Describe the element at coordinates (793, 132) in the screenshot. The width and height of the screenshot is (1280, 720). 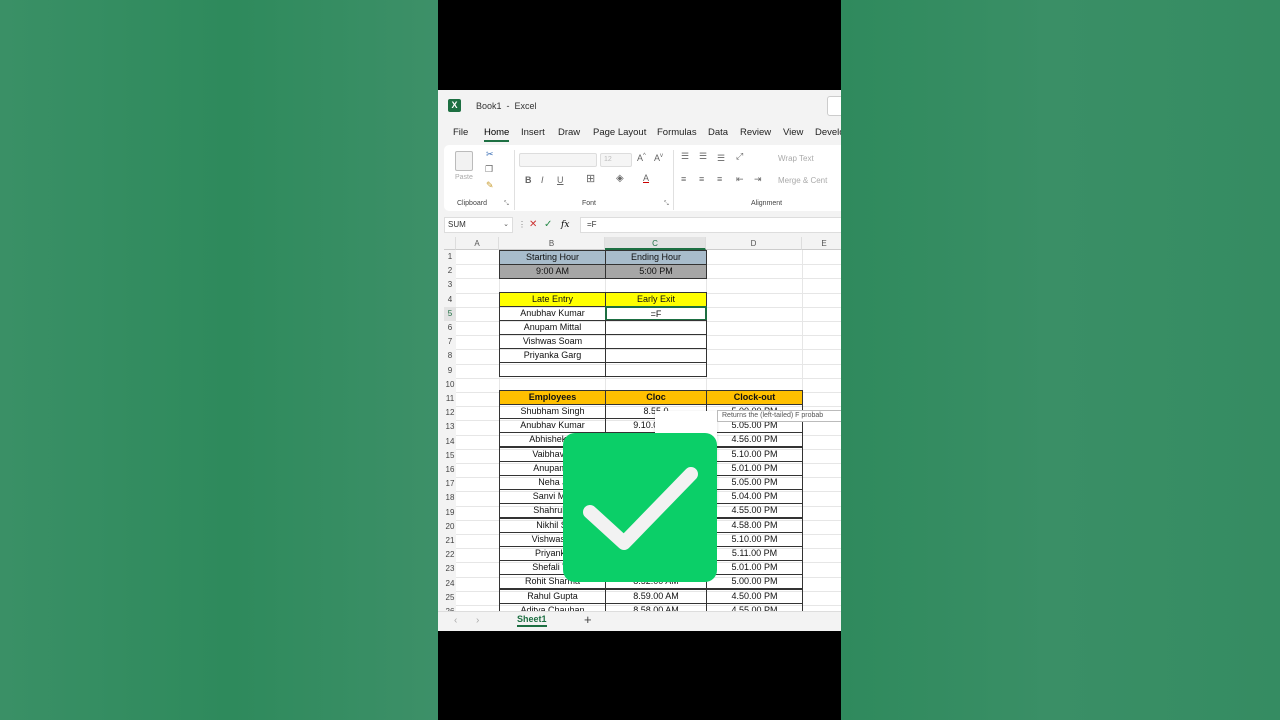
I see `tab-view: View` at that location.